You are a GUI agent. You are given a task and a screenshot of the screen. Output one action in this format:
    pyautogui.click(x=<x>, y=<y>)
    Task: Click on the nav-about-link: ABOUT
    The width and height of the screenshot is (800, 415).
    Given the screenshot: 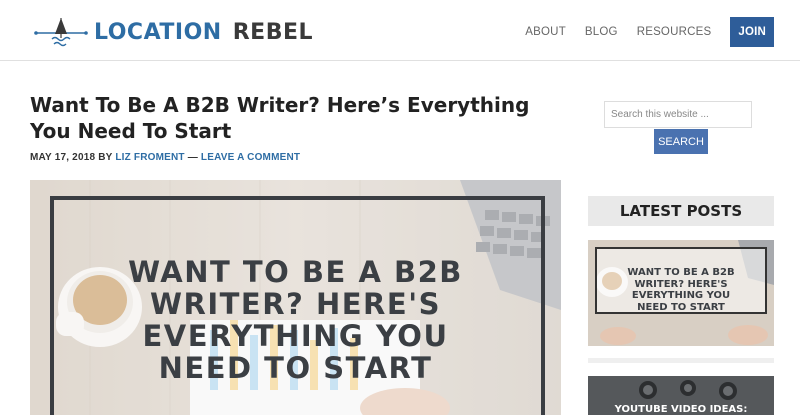 What is the action you would take?
    pyautogui.click(x=545, y=32)
    